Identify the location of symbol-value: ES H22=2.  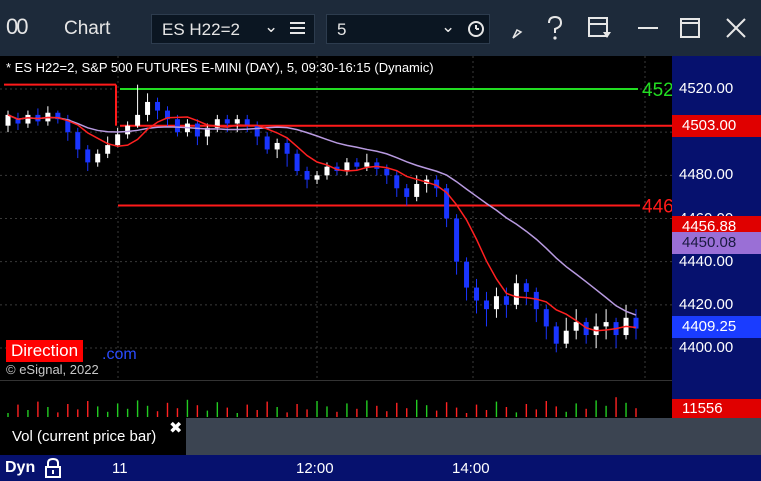
(201, 29).